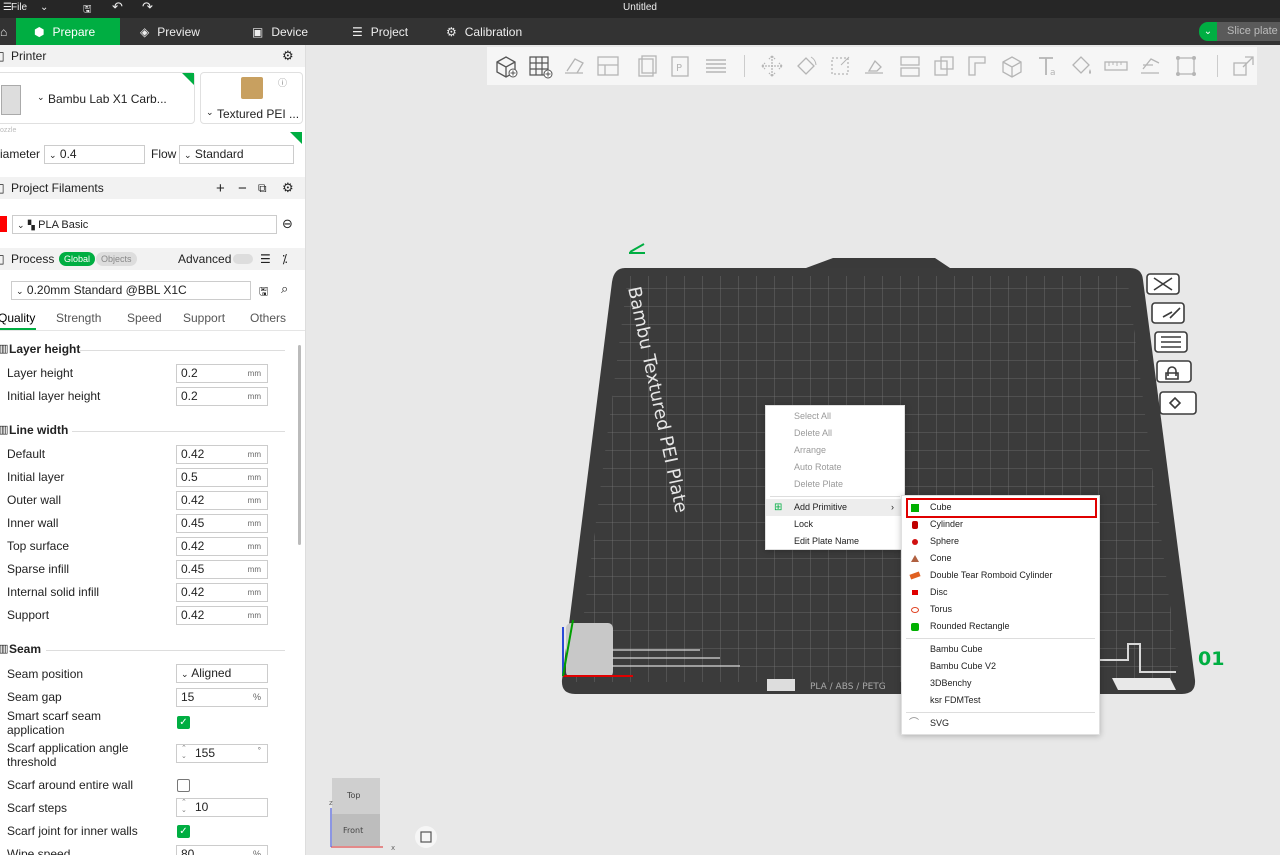 The width and height of the screenshot is (1280, 855). I want to click on primitive-item-3dbenchy: 3DBenchy, so click(1000, 683).